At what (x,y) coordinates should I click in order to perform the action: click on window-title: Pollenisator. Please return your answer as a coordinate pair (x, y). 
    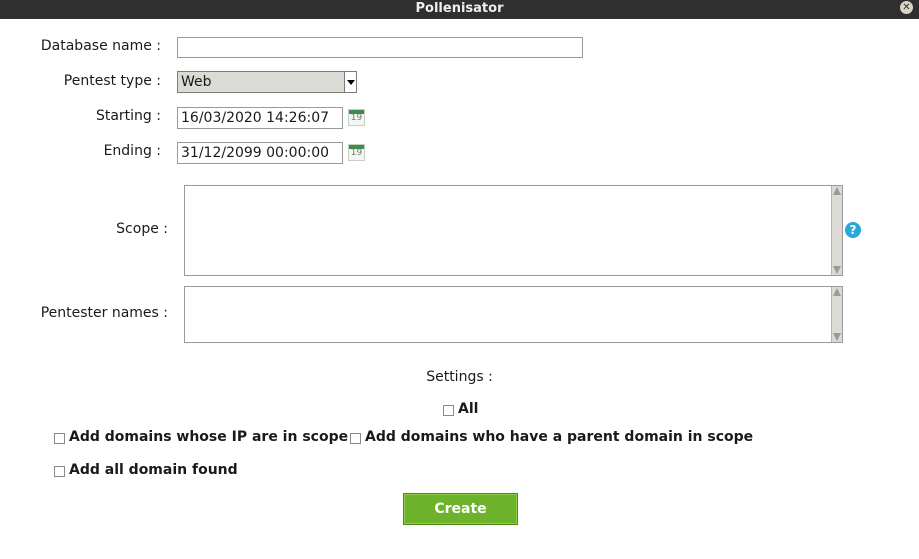
    Looking at the image, I should click on (459, 8).